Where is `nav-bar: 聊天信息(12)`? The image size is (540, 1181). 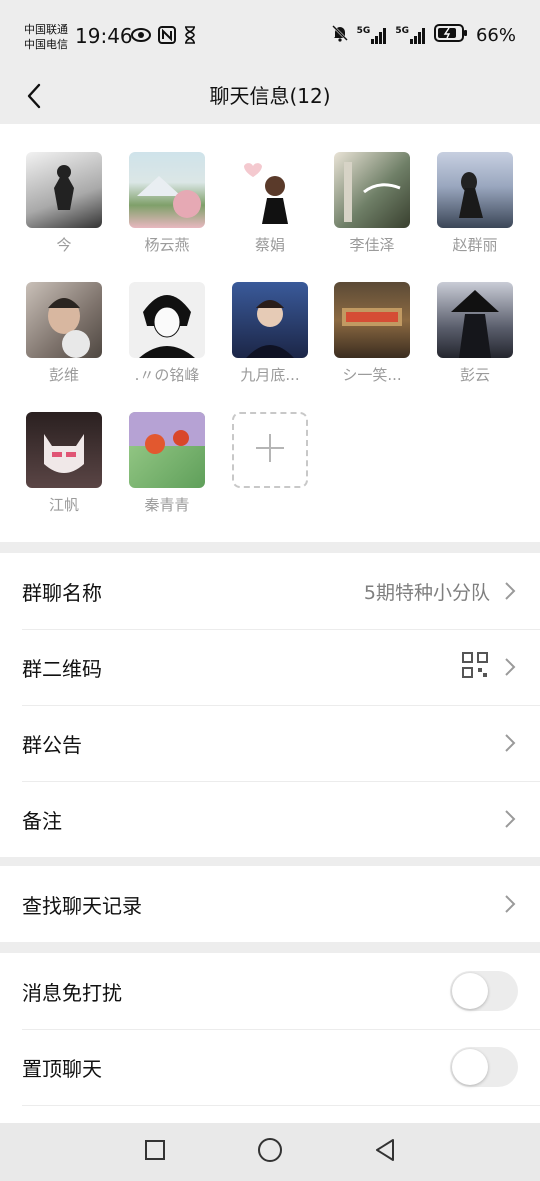 nav-bar: 聊天信息(12) is located at coordinates (270, 97).